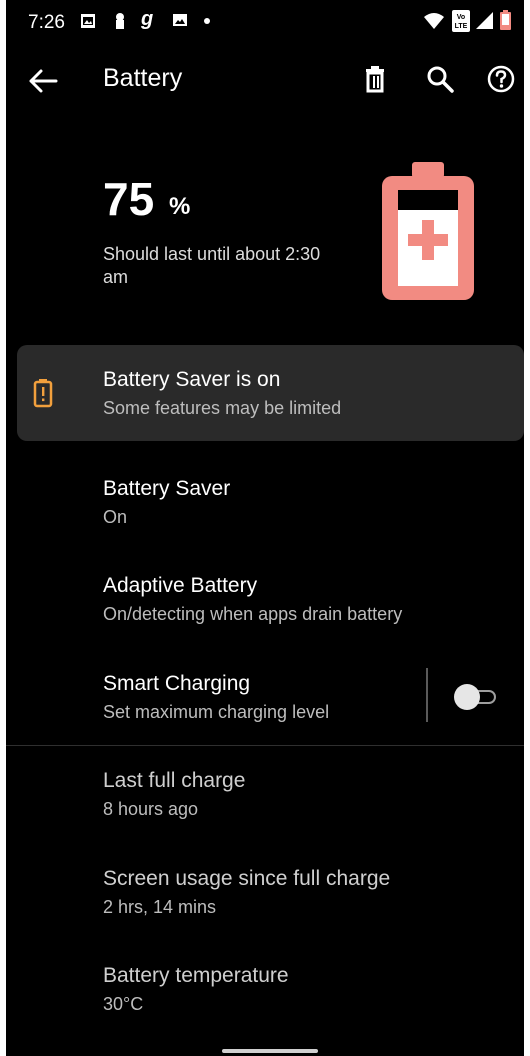 The image size is (530, 1056). I want to click on battery-alert-icon, so click(43, 393).